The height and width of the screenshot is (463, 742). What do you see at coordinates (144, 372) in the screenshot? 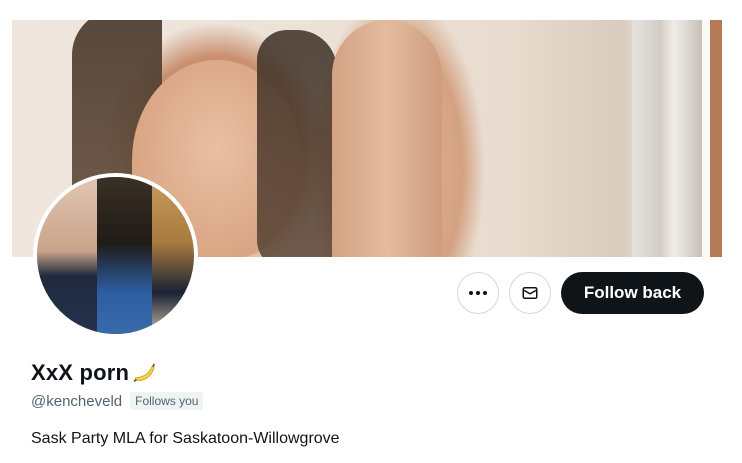
I see `banana-emoji-icon` at bounding box center [144, 372].